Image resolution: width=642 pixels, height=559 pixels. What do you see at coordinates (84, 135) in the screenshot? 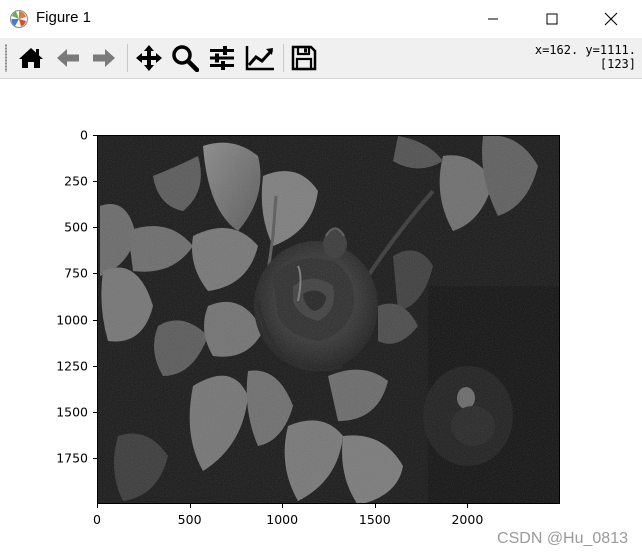
I see `y-tick-label: 0` at bounding box center [84, 135].